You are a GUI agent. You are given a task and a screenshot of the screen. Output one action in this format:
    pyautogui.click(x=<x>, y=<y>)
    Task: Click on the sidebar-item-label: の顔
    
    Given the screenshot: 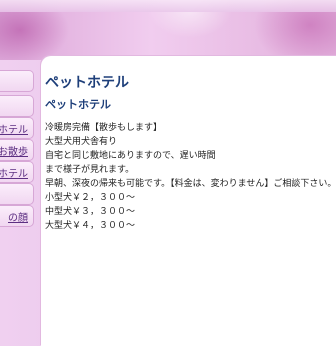 What is the action you would take?
    pyautogui.click(x=18, y=218)
    